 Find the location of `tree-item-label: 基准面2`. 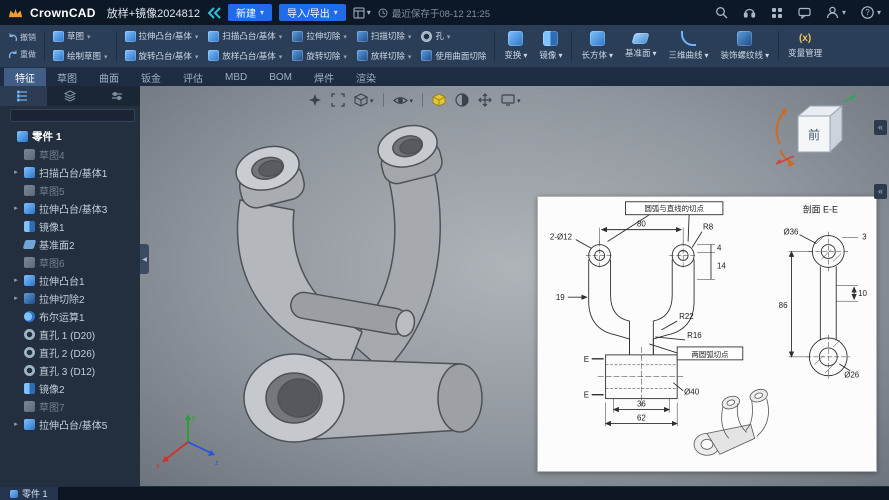

tree-item-label: 基准面2 is located at coordinates (57, 246).